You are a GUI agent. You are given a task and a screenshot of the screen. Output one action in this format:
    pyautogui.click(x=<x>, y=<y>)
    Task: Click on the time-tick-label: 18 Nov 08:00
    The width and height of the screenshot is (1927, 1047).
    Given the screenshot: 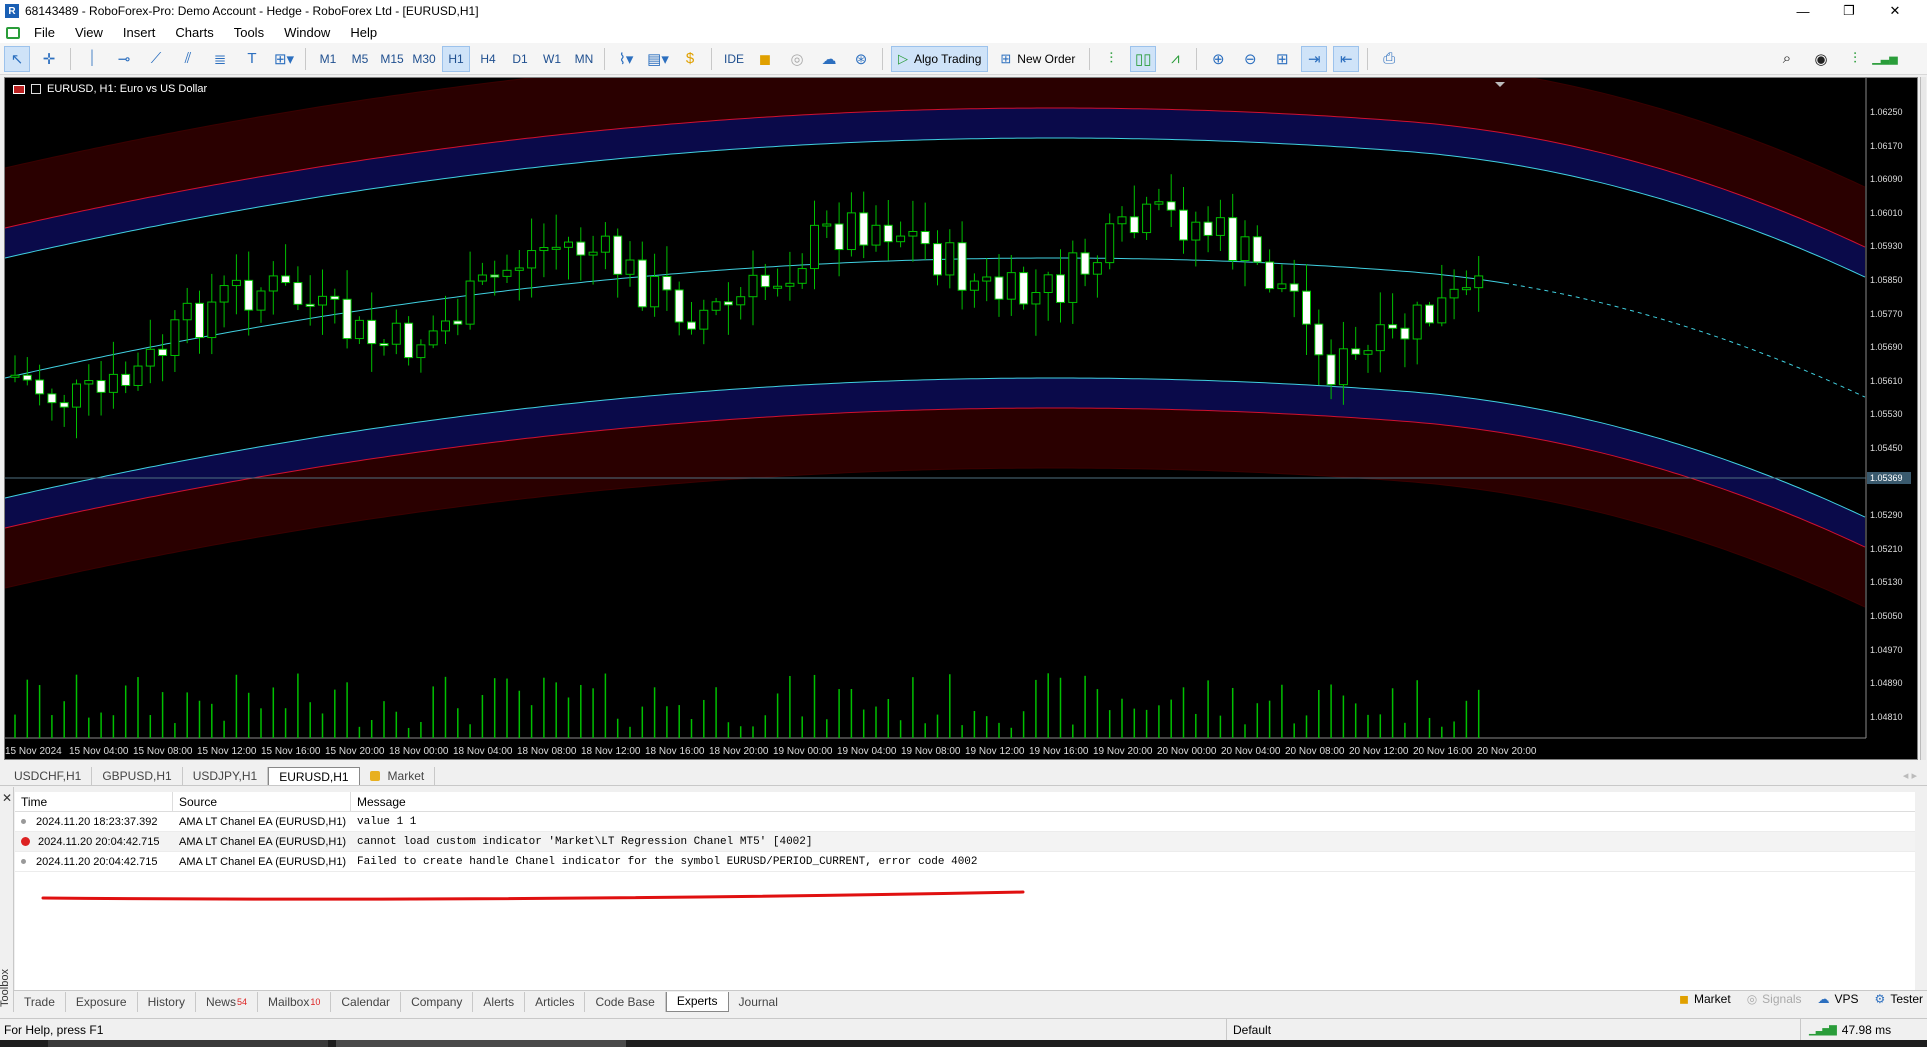 What is the action you would take?
    pyautogui.click(x=547, y=751)
    